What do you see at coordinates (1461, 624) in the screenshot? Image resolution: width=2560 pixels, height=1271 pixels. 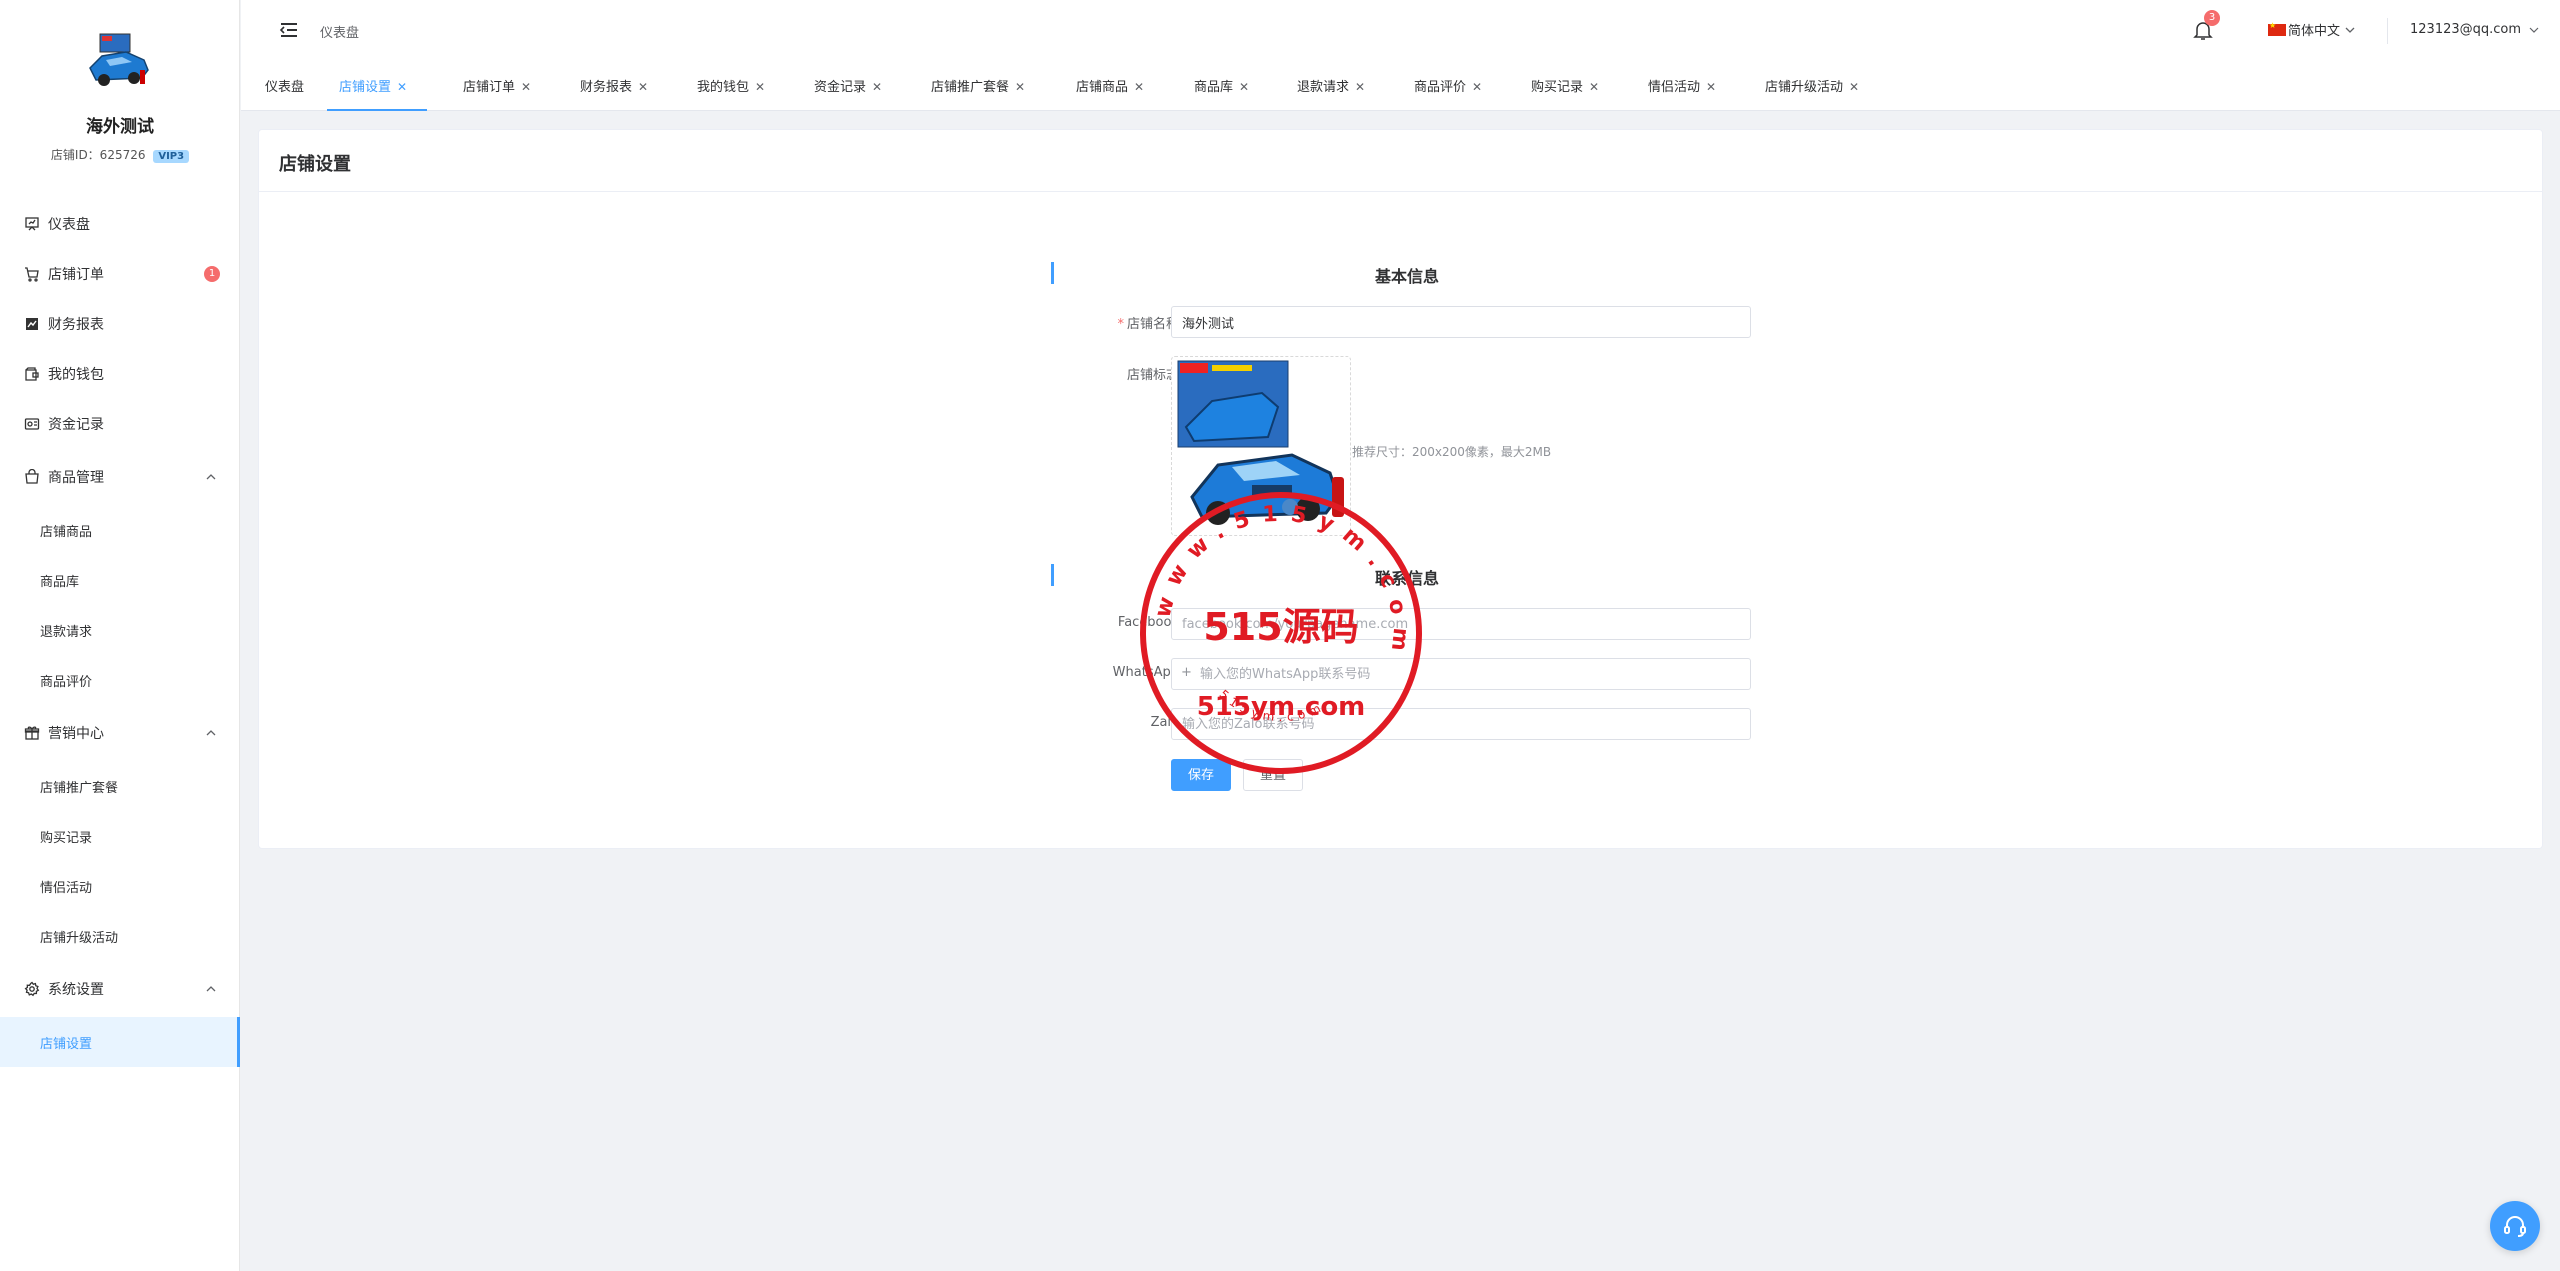 I see `facebook-input` at bounding box center [1461, 624].